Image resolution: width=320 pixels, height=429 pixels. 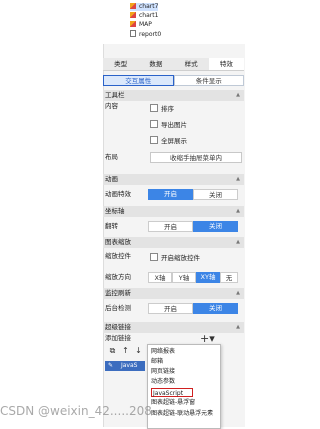 What do you see at coordinates (170, 308) in the screenshot?
I see `bg-detect-on-button: 开启` at bounding box center [170, 308].